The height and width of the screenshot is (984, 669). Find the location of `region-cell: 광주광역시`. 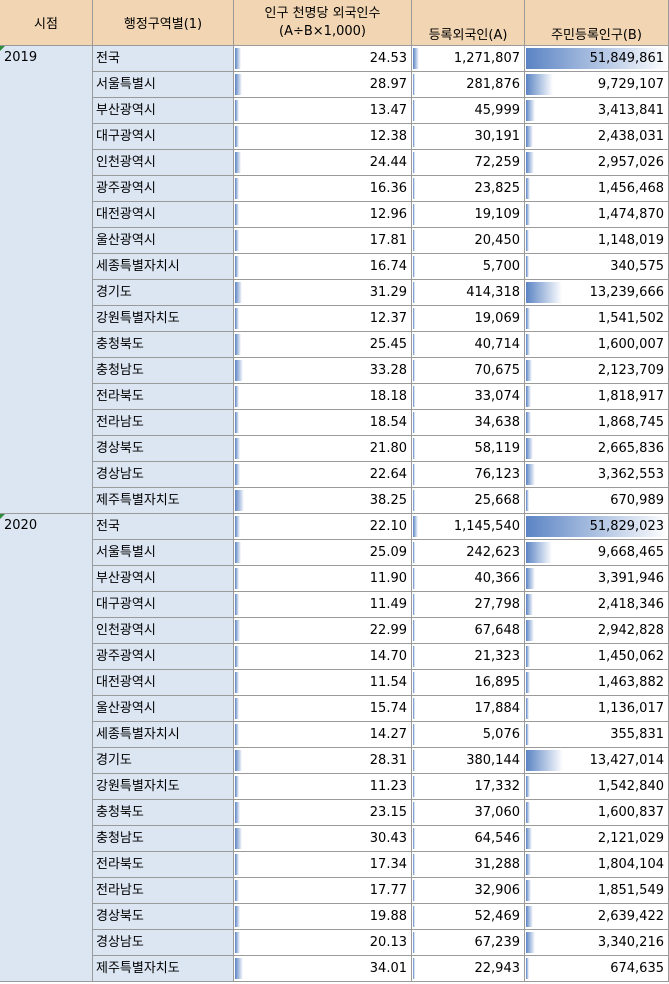

region-cell: 광주광역시 is located at coordinates (163, 657).